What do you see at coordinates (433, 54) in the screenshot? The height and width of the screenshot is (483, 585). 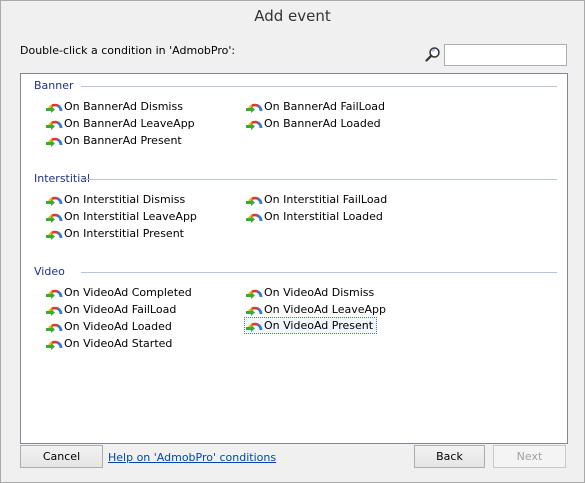 I see `search-icon` at bounding box center [433, 54].